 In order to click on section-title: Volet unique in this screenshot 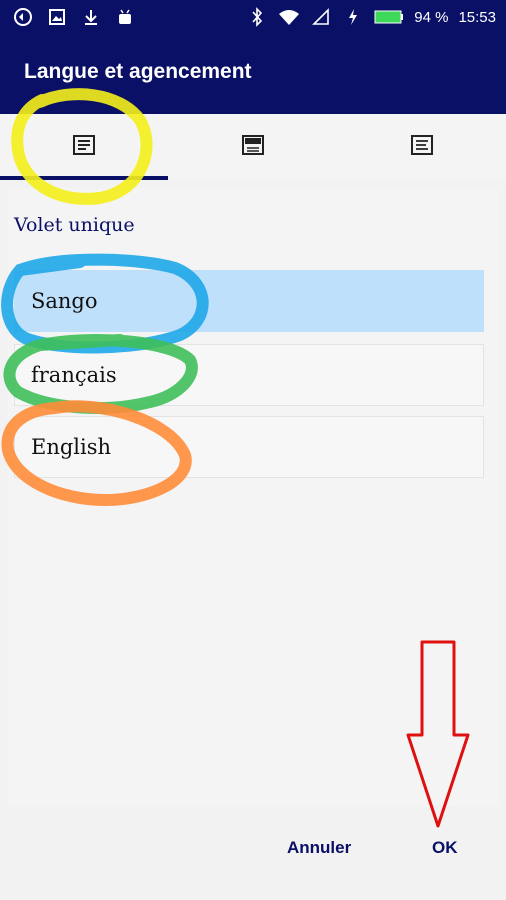, I will do `click(74, 225)`.